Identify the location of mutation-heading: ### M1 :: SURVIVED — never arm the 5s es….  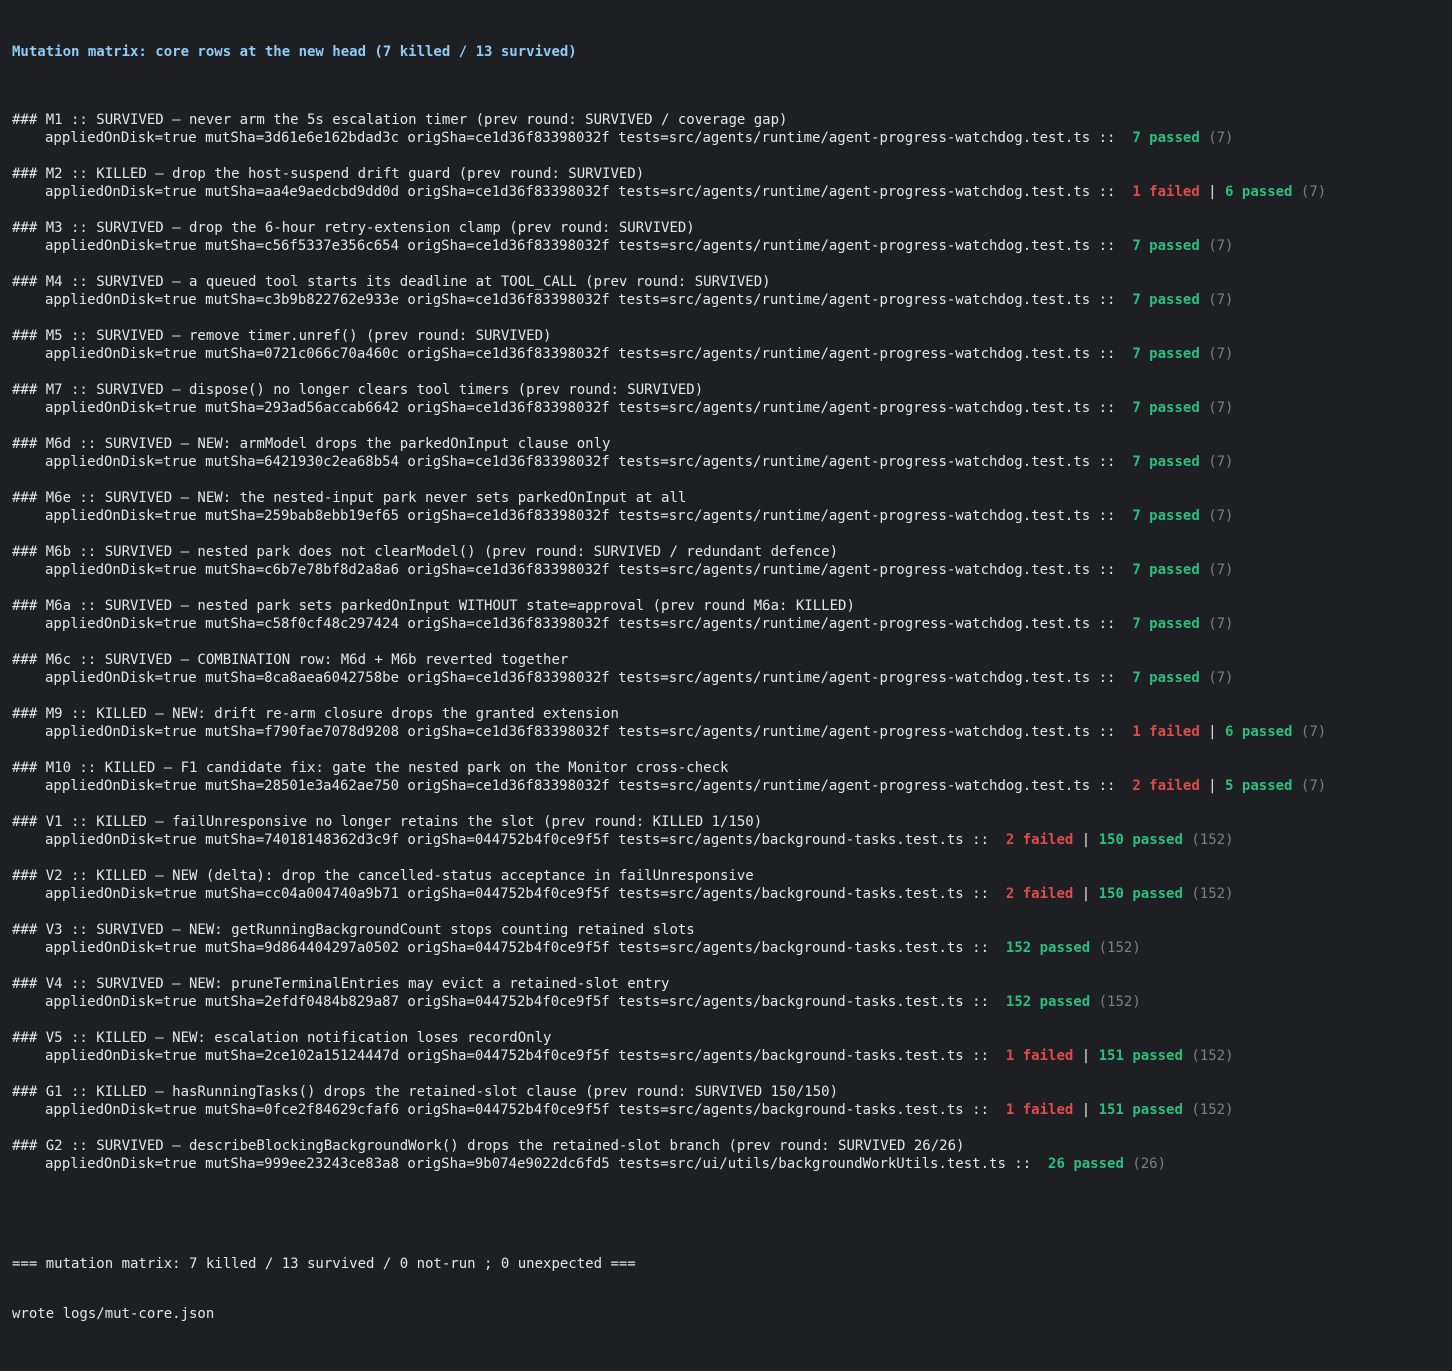
(400, 120).